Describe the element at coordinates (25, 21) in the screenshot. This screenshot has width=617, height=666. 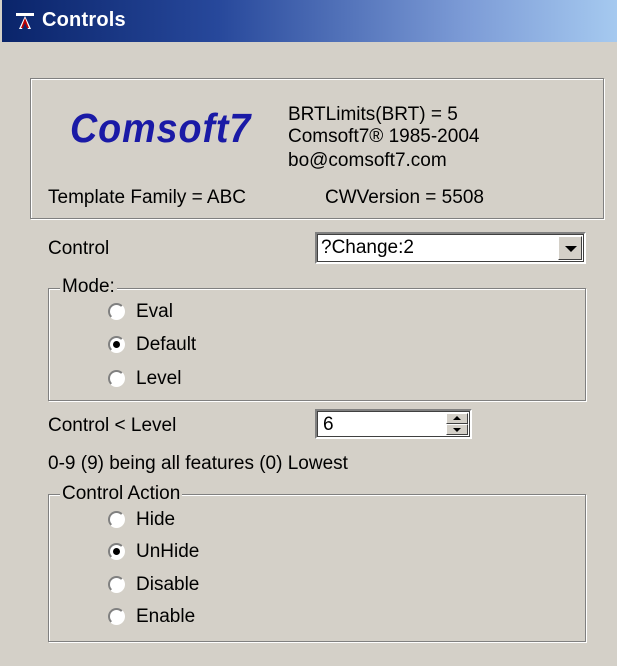
I see `app-icon` at that location.